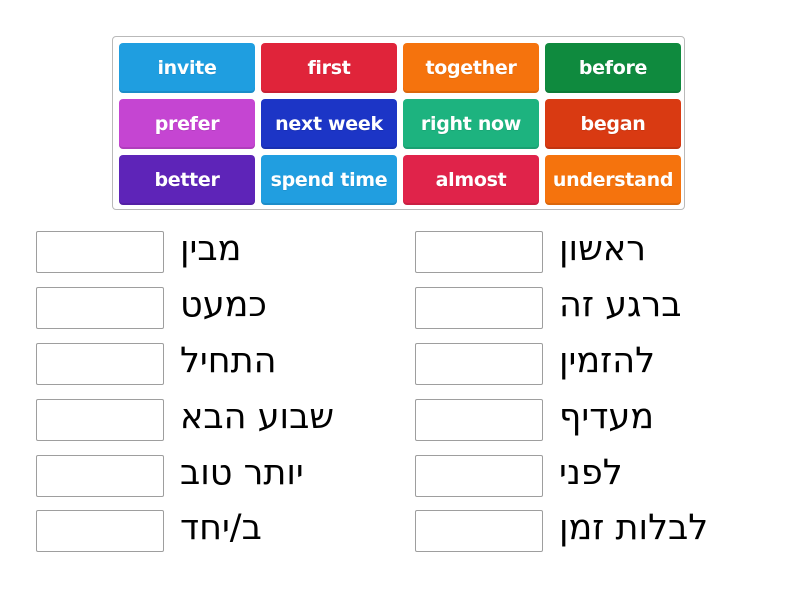 Image resolution: width=800 pixels, height=600 pixels. What do you see at coordinates (223, 305) in the screenshot?
I see `hebrew-prompt: כמעט` at bounding box center [223, 305].